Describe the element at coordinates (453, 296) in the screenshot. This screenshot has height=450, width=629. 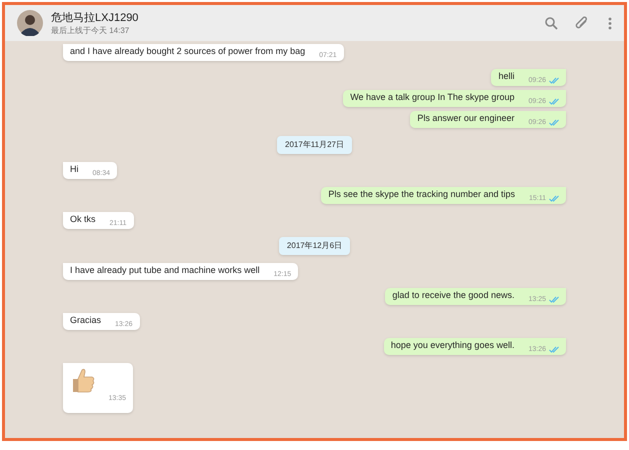
I see `message-text: glad to receive the good news.` at that location.